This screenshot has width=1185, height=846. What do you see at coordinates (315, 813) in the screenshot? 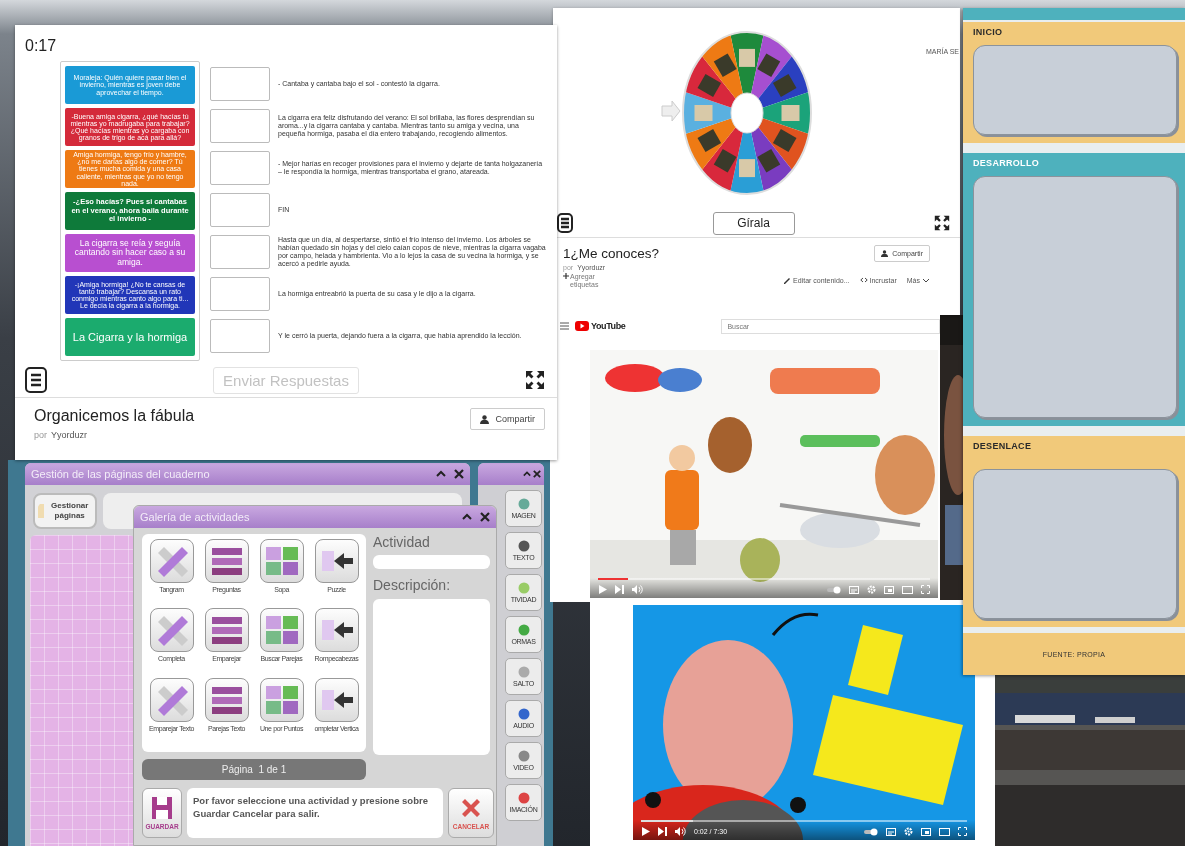
I see `message-text: Por favor seleccione una actividad y presione sobre Guardar Cancelar para salir.` at bounding box center [315, 813].